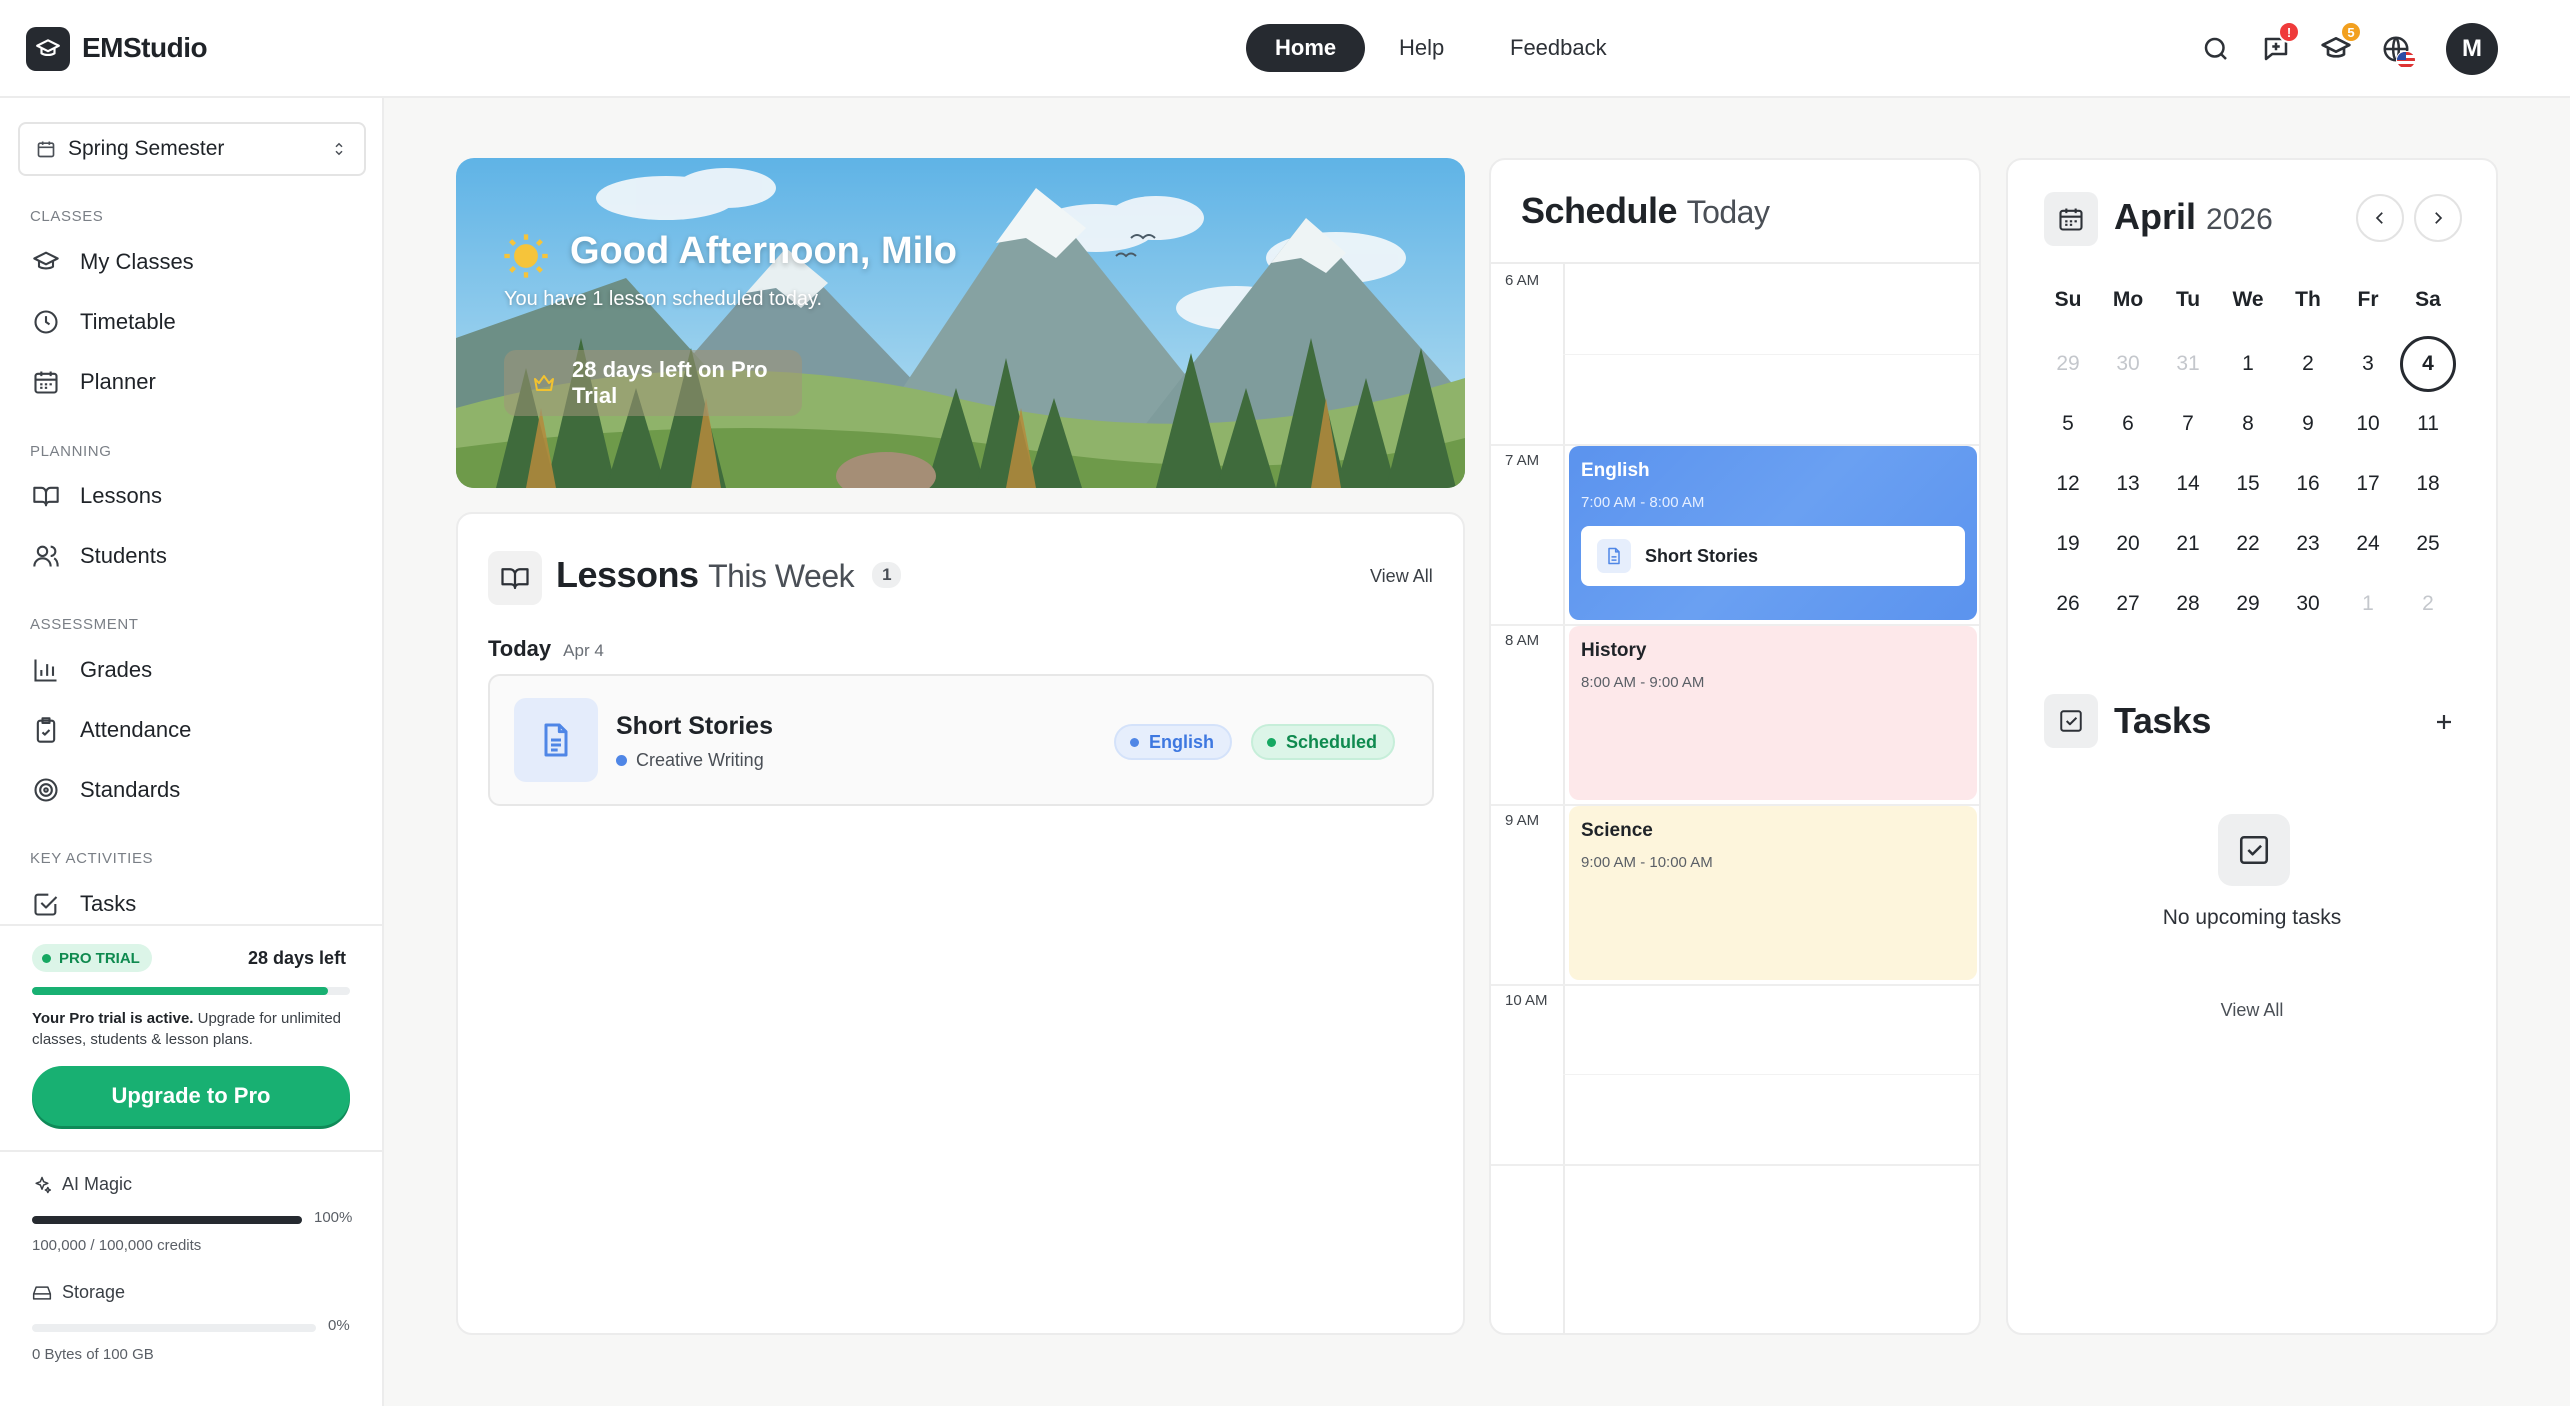 The width and height of the screenshot is (2570, 1406). Describe the element at coordinates (2428, 544) in the screenshot. I see `calendar-day: 25` at that location.